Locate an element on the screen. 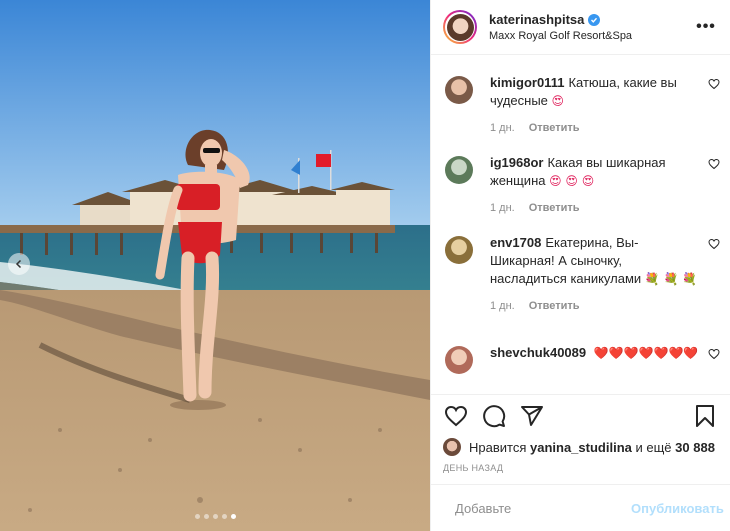 The width and height of the screenshot is (730, 531). comment-input is located at coordinates (543, 508).